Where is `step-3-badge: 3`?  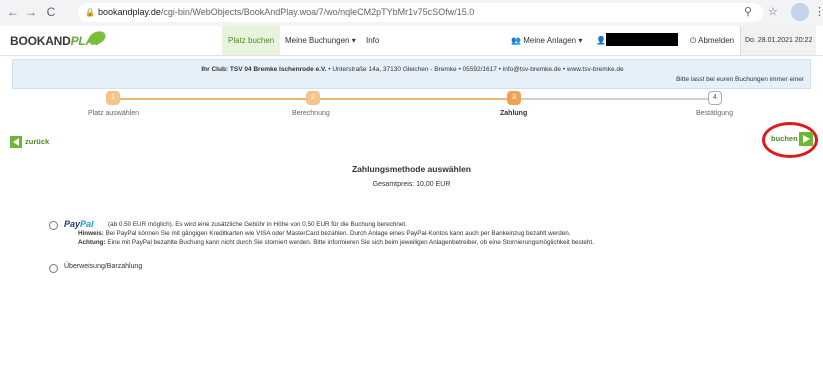 step-3-badge: 3 is located at coordinates (514, 98).